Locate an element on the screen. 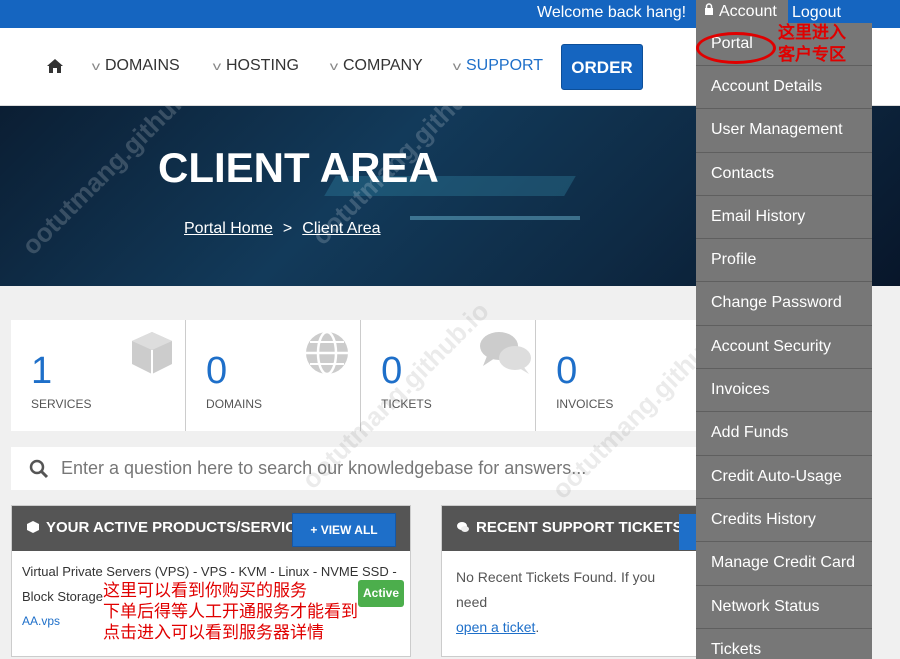 This screenshot has width=900, height=659. stat-invoices: 0 INVOICES is located at coordinates (623, 375).